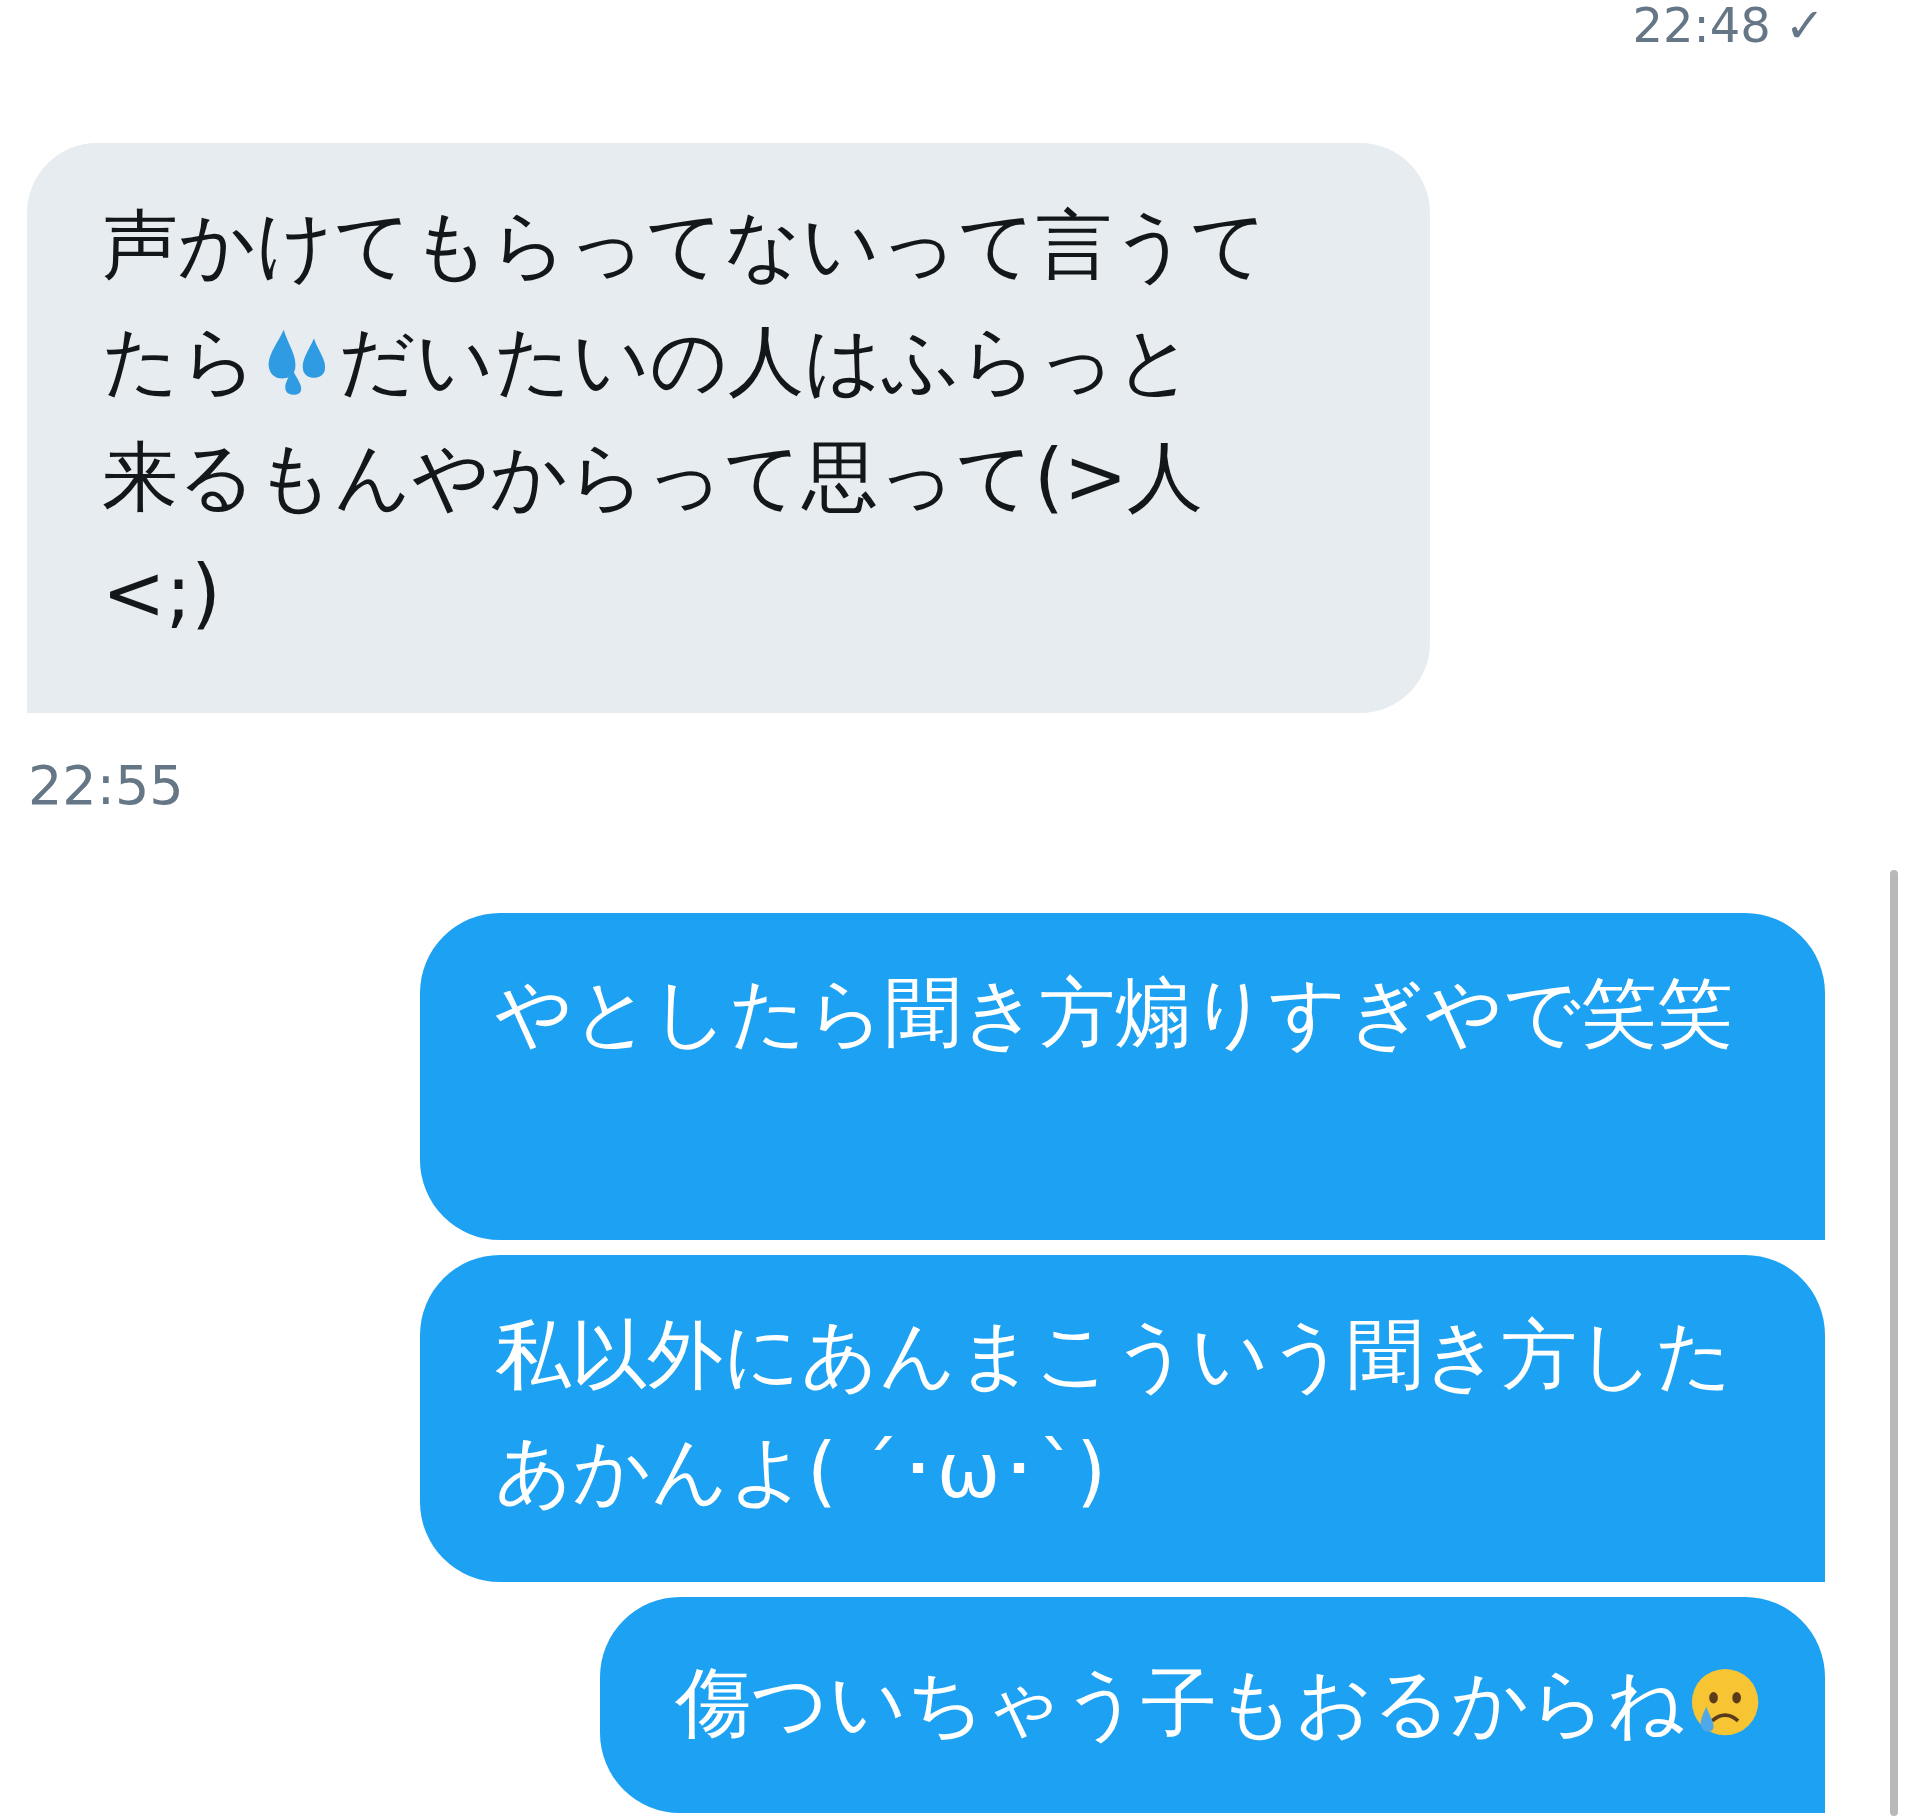 The width and height of the screenshot is (1920, 1816). Describe the element at coordinates (1114, 1012) in the screenshot. I see `message-text: やとしたら聞き方煽りすぎやで笑笑` at that location.